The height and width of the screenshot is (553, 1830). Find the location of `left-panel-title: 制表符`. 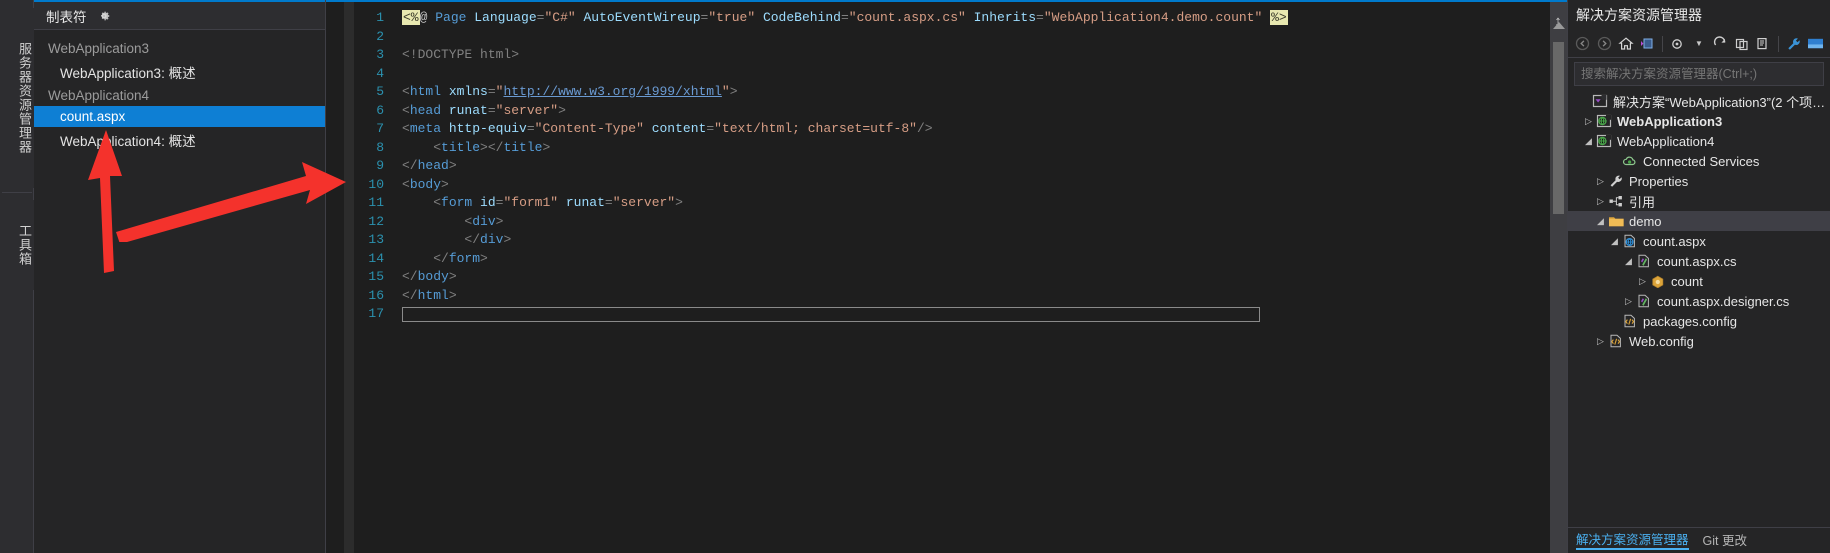

left-panel-title: 制表符 is located at coordinates (66, 17).